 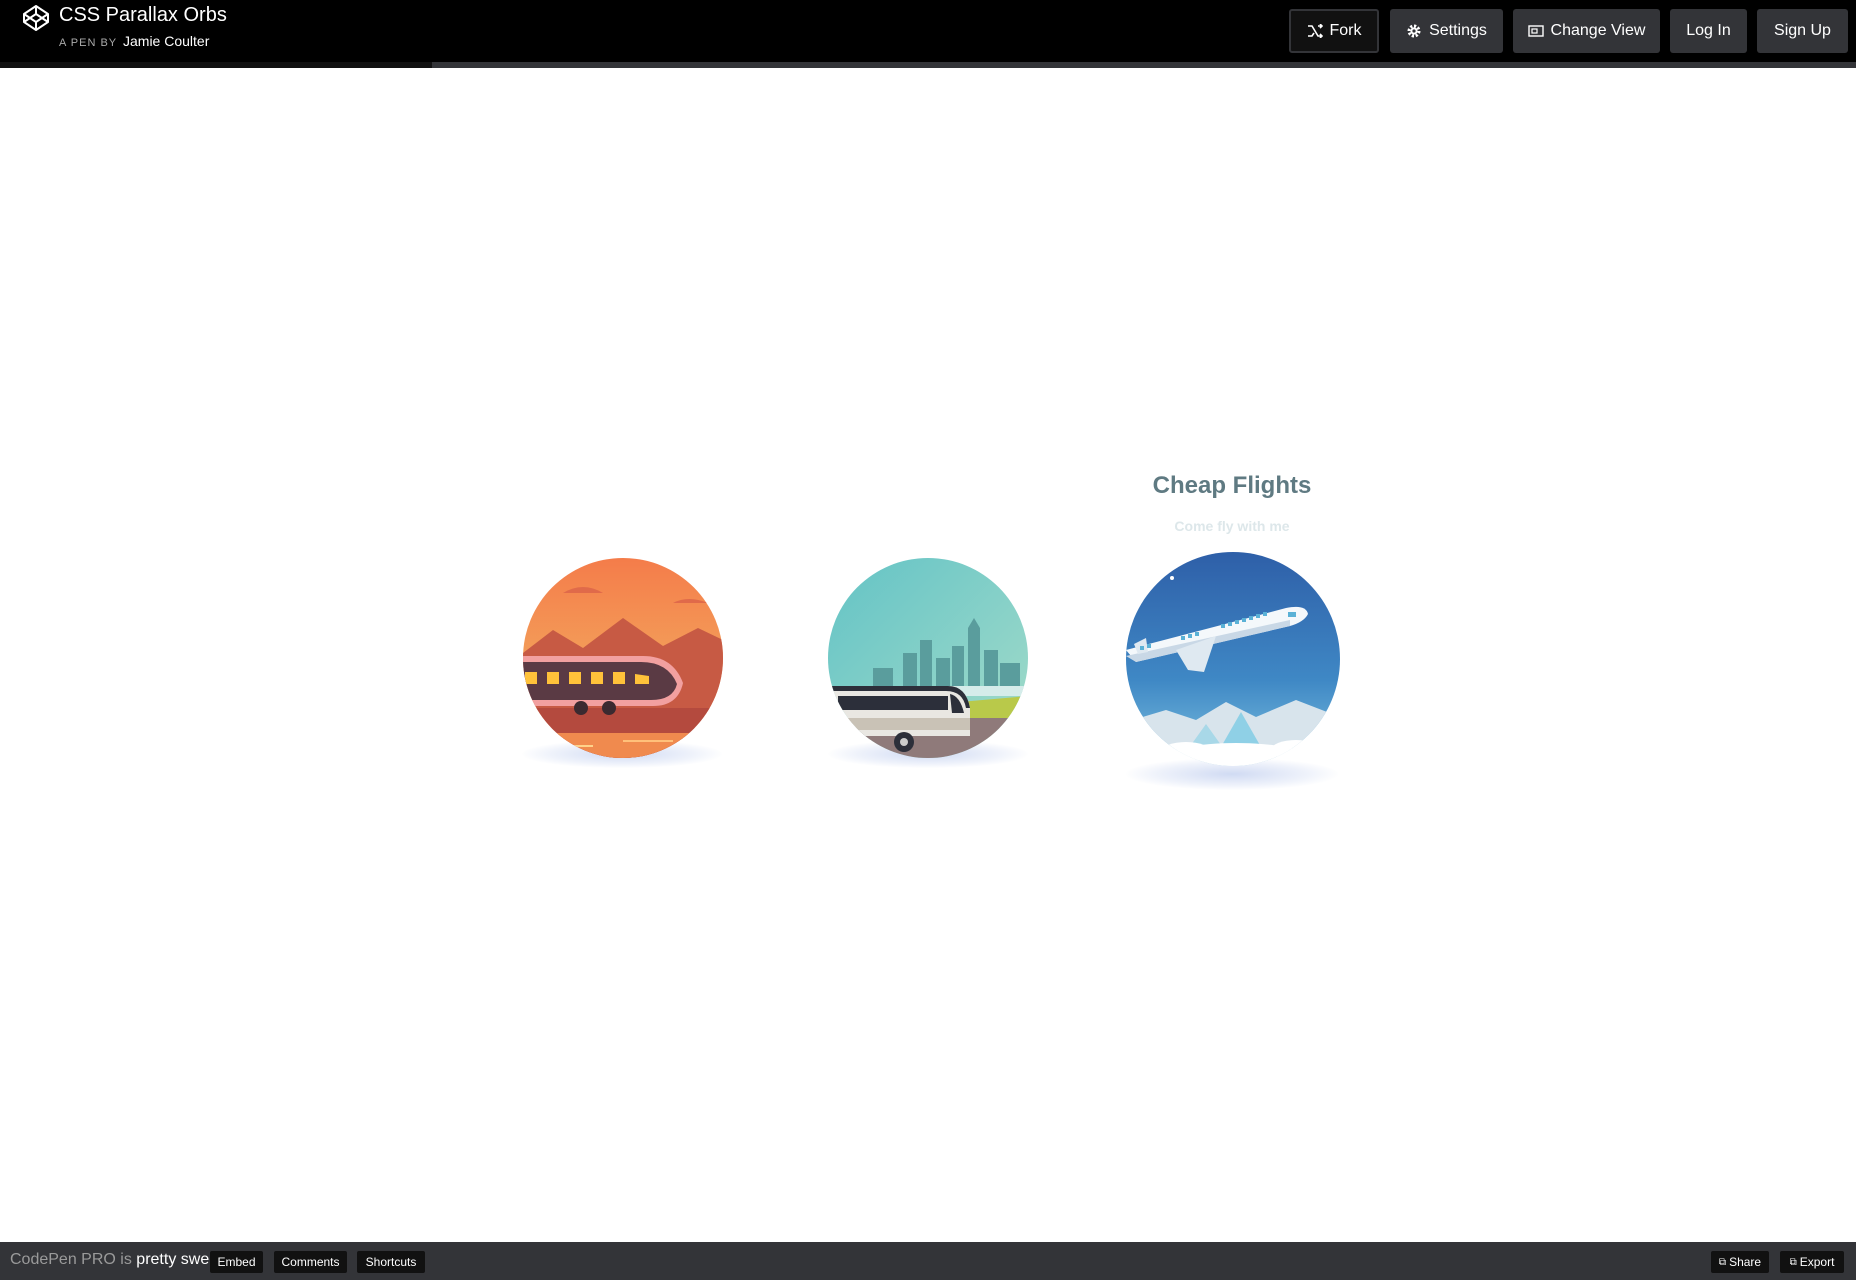 I want to click on embed-button: Embed, so click(x=236, y=1262).